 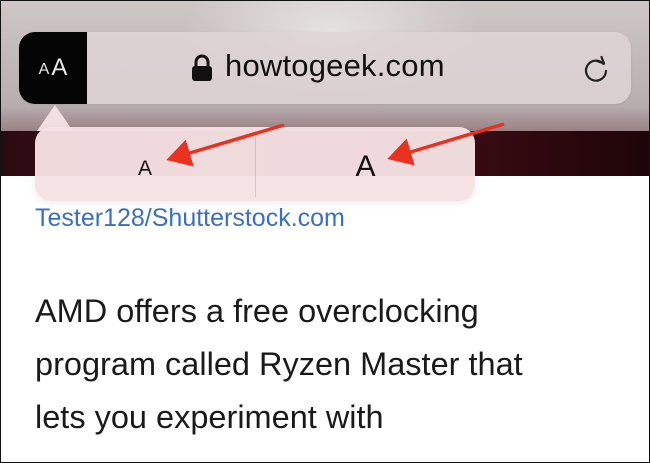 What do you see at coordinates (44, 69) in the screenshot?
I see `text-size-small-a: A` at bounding box center [44, 69].